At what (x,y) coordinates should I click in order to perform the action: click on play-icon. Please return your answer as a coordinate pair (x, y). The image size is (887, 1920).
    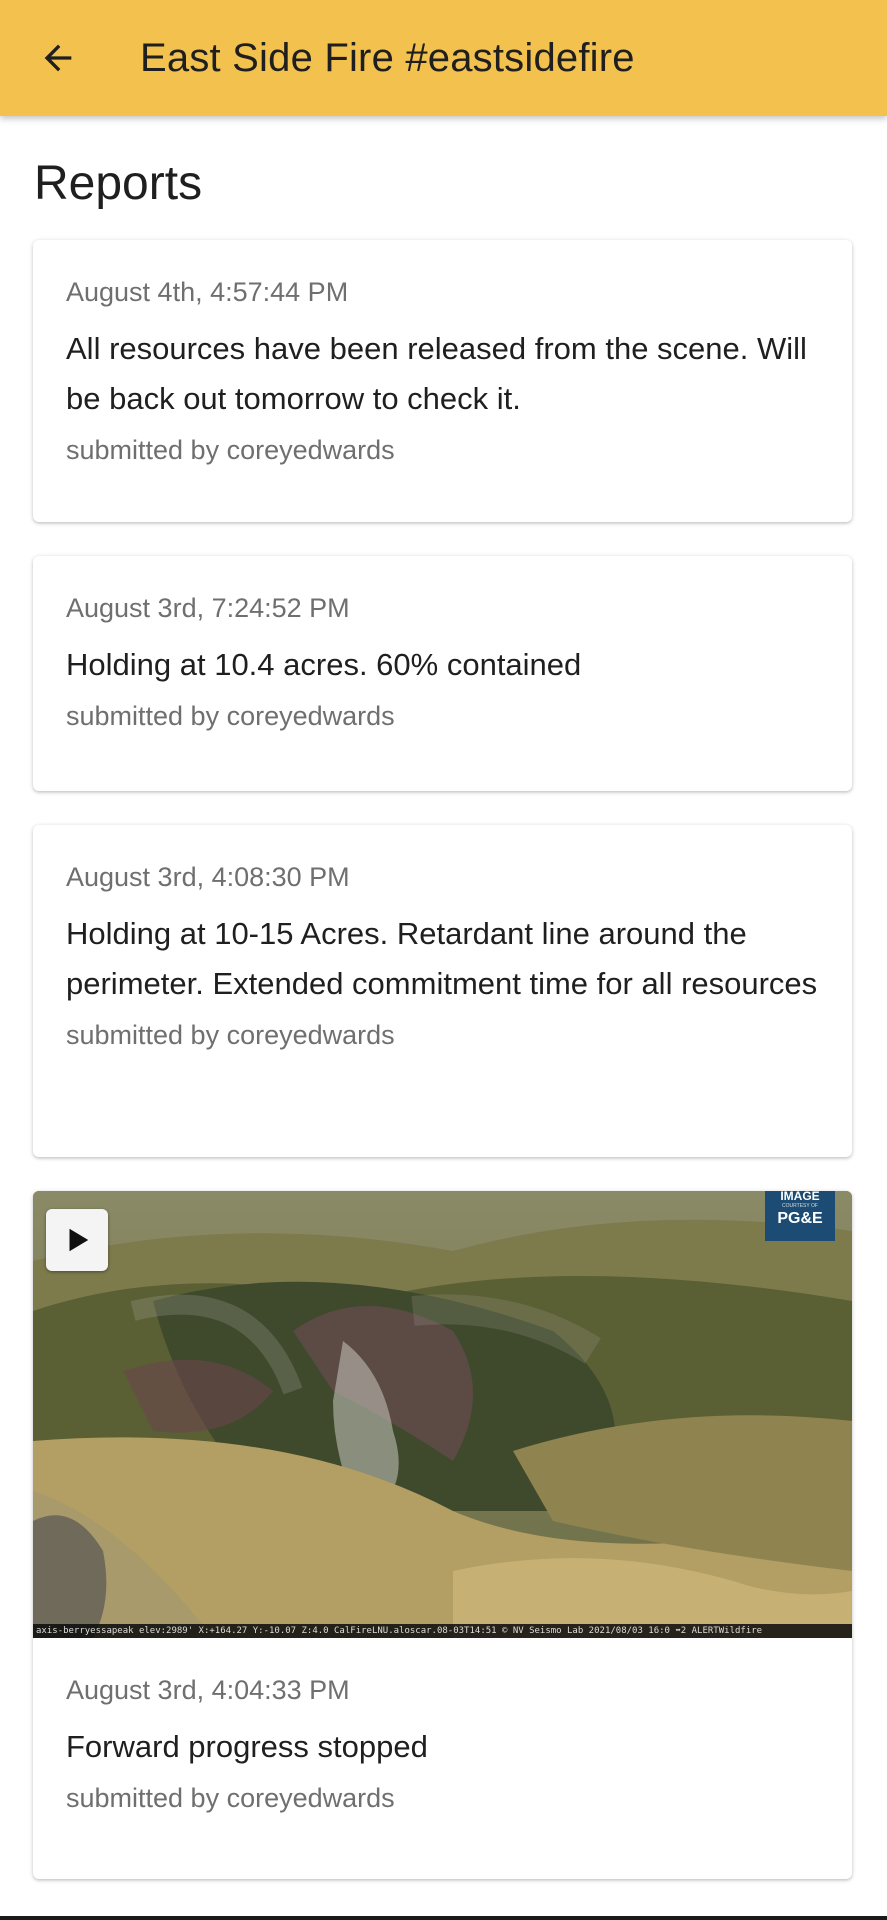
    Looking at the image, I should click on (79, 1240).